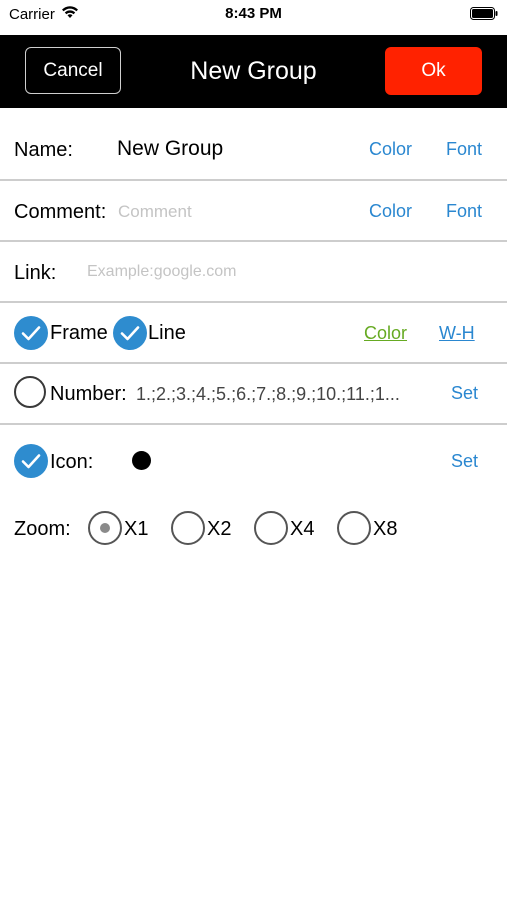 The height and width of the screenshot is (900, 507). Describe the element at coordinates (79, 333) in the screenshot. I see `frame-label: Frame` at that location.